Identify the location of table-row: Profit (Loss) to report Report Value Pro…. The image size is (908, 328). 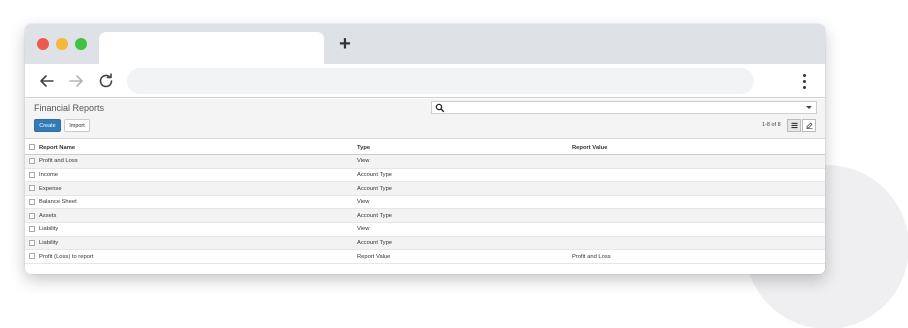
(425, 257).